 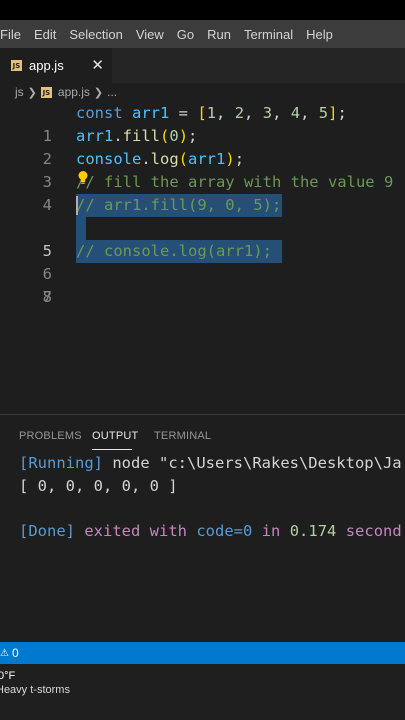 What do you see at coordinates (137, 136) in the screenshot?
I see `code-text: arr1.fill(0);` at bounding box center [137, 136].